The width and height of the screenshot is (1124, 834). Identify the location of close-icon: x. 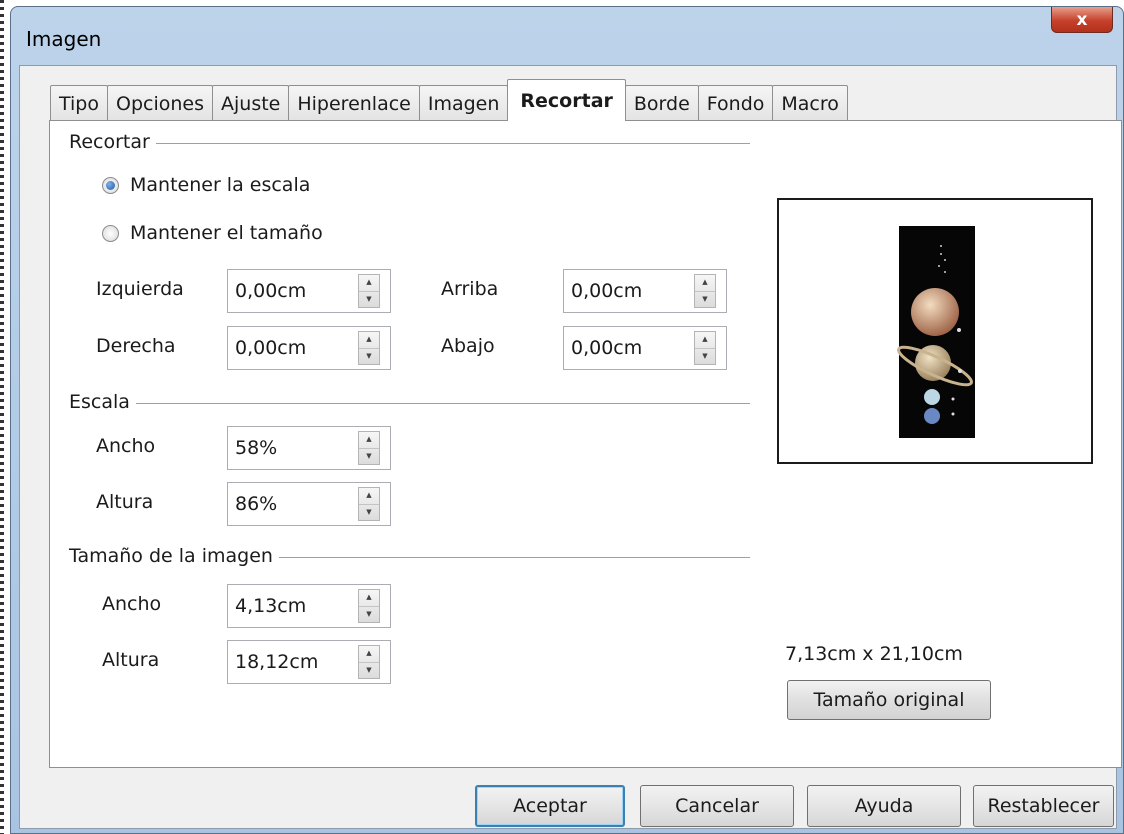
(1082, 19).